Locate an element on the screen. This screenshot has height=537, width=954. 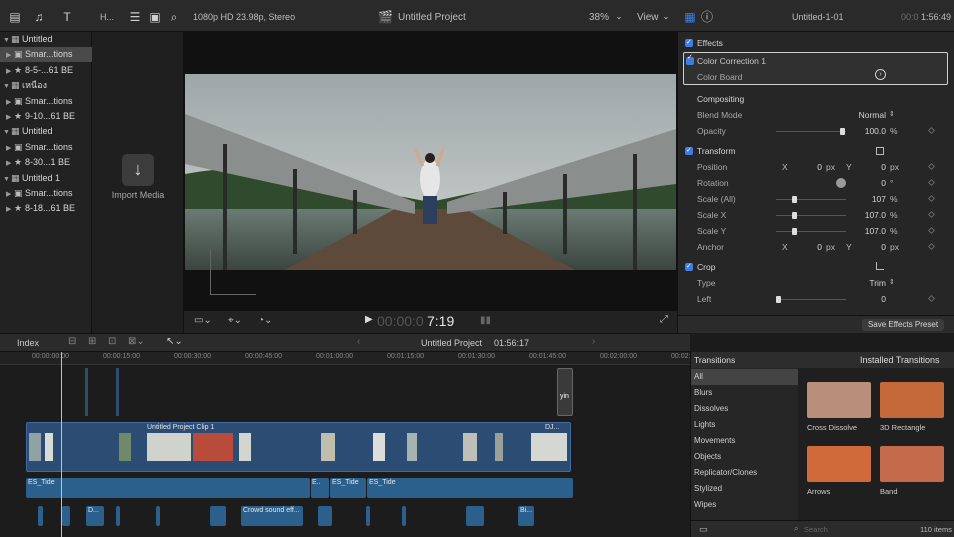
color-correction-checkbox is located at coordinates (690, 59).